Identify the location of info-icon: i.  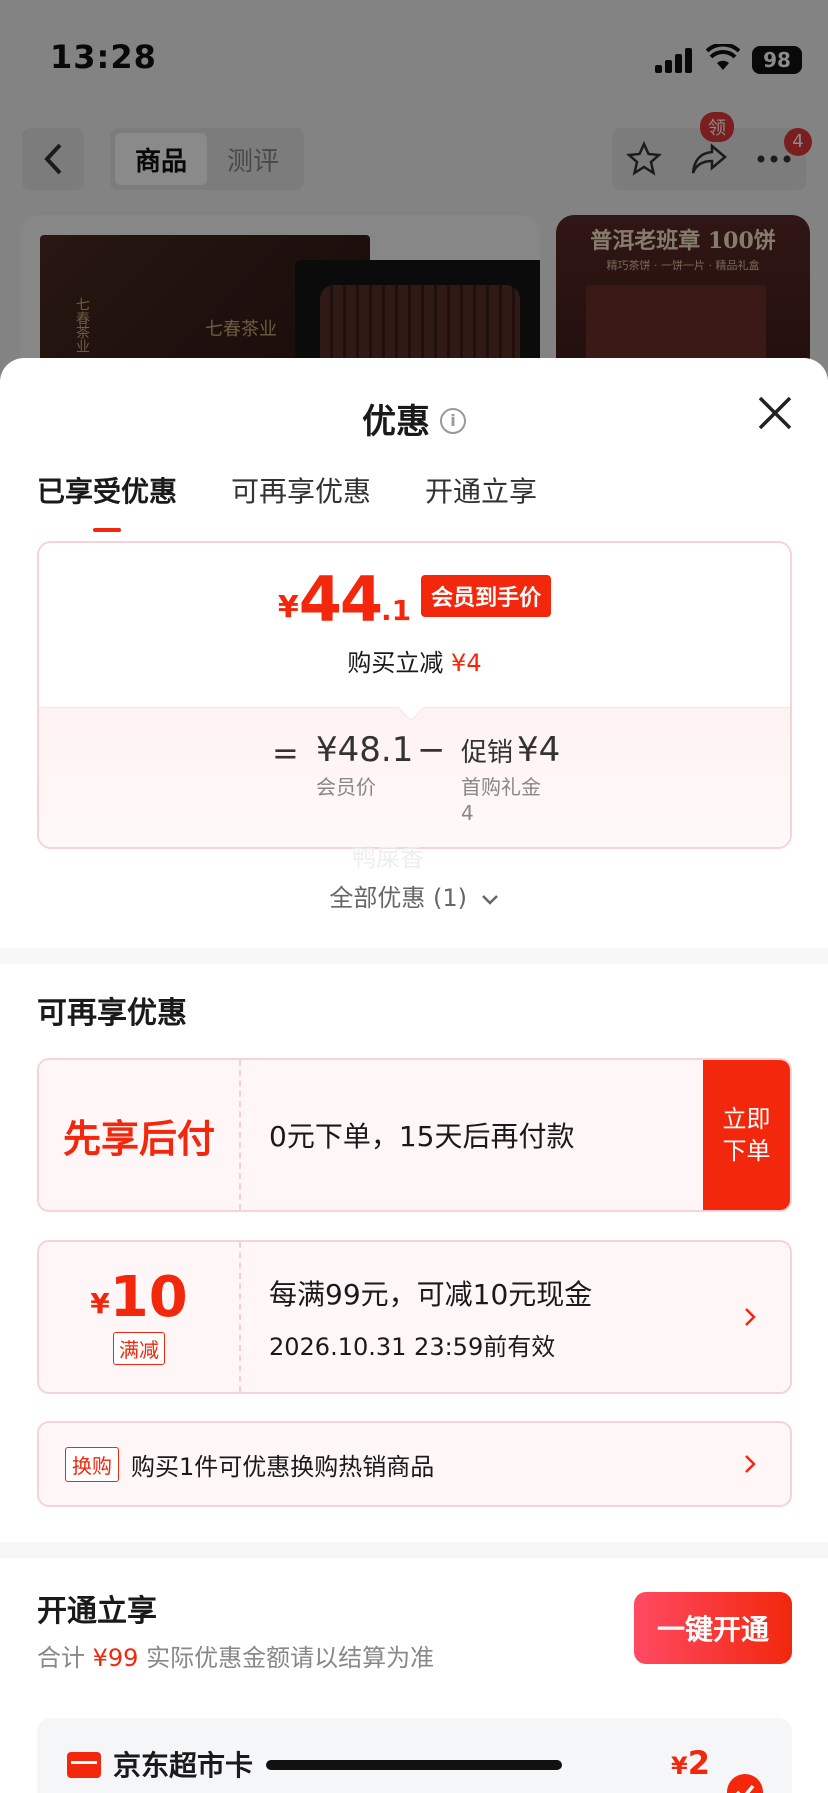
(453, 420).